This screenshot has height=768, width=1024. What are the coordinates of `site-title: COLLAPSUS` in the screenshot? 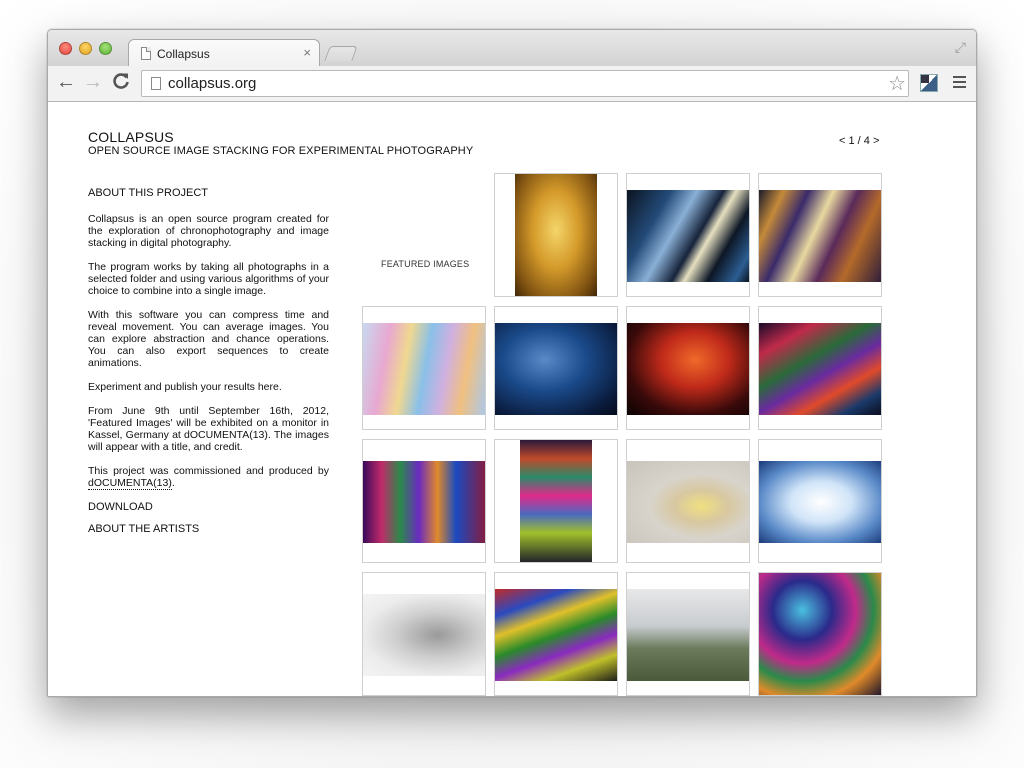 It's located at (131, 137).